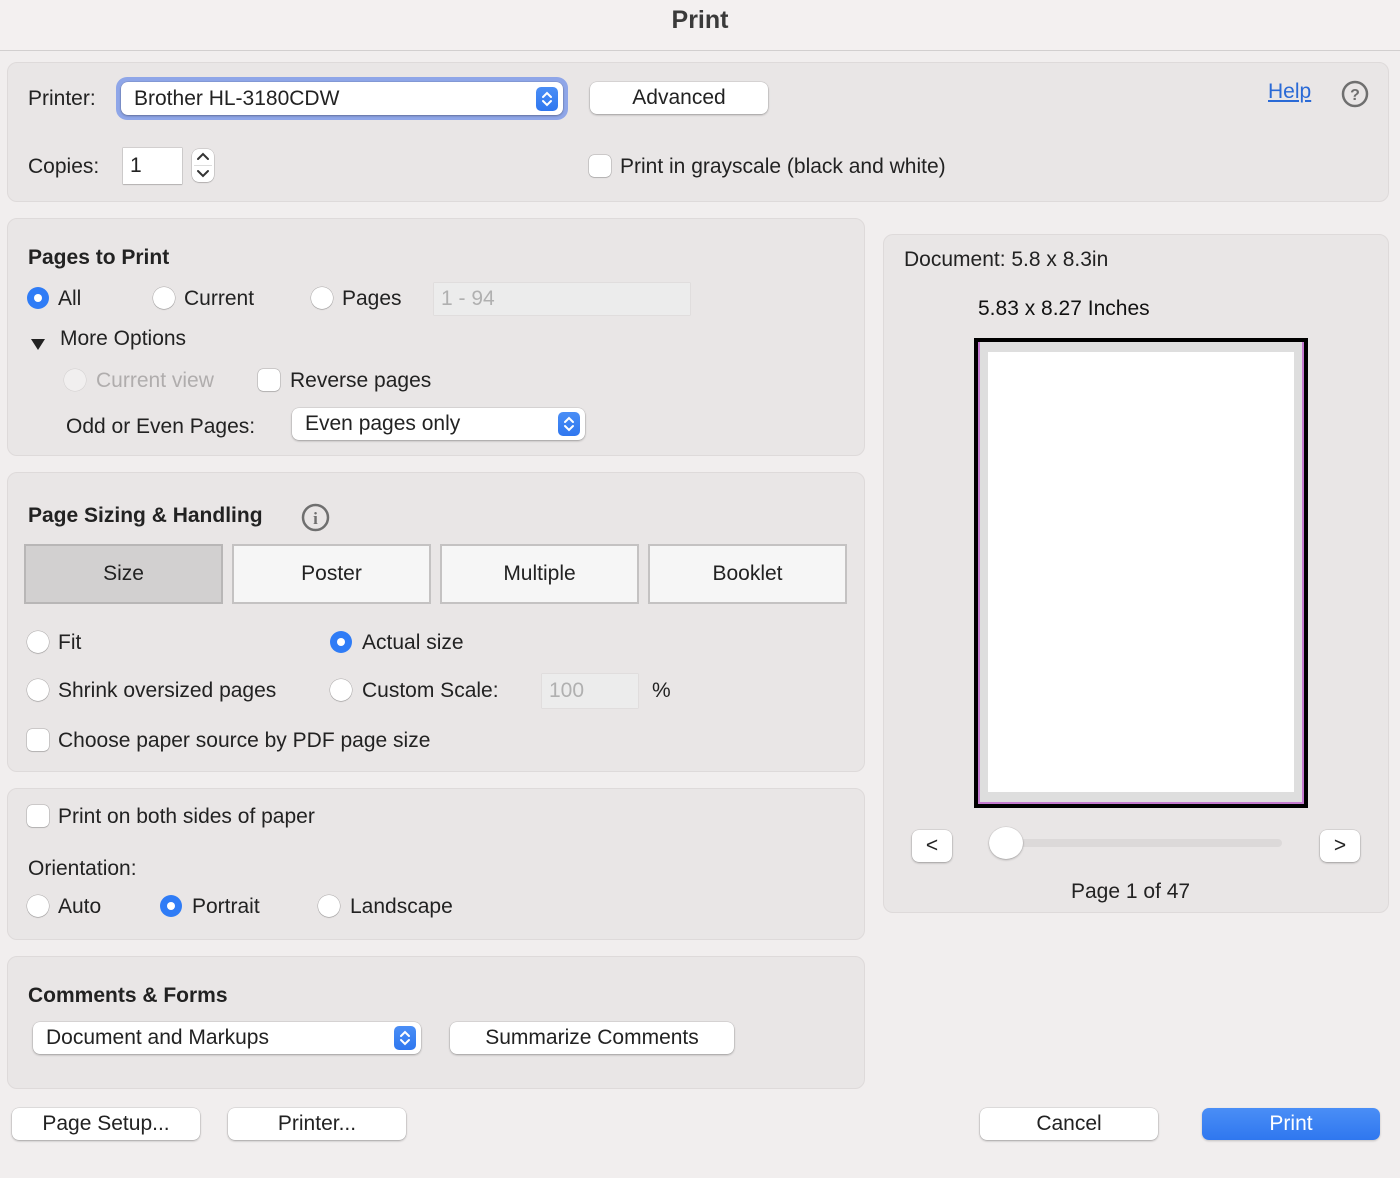 The width and height of the screenshot is (1400, 1178). What do you see at coordinates (1340, 846) in the screenshot?
I see `next-page-button: >` at bounding box center [1340, 846].